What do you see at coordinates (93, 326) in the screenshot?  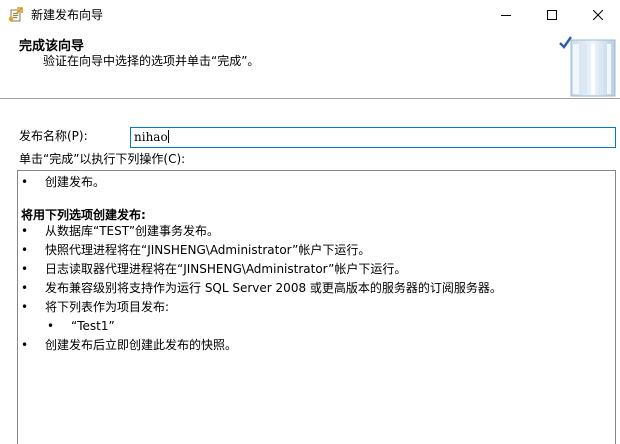 I see `summary-sub-line: “Test1”` at bounding box center [93, 326].